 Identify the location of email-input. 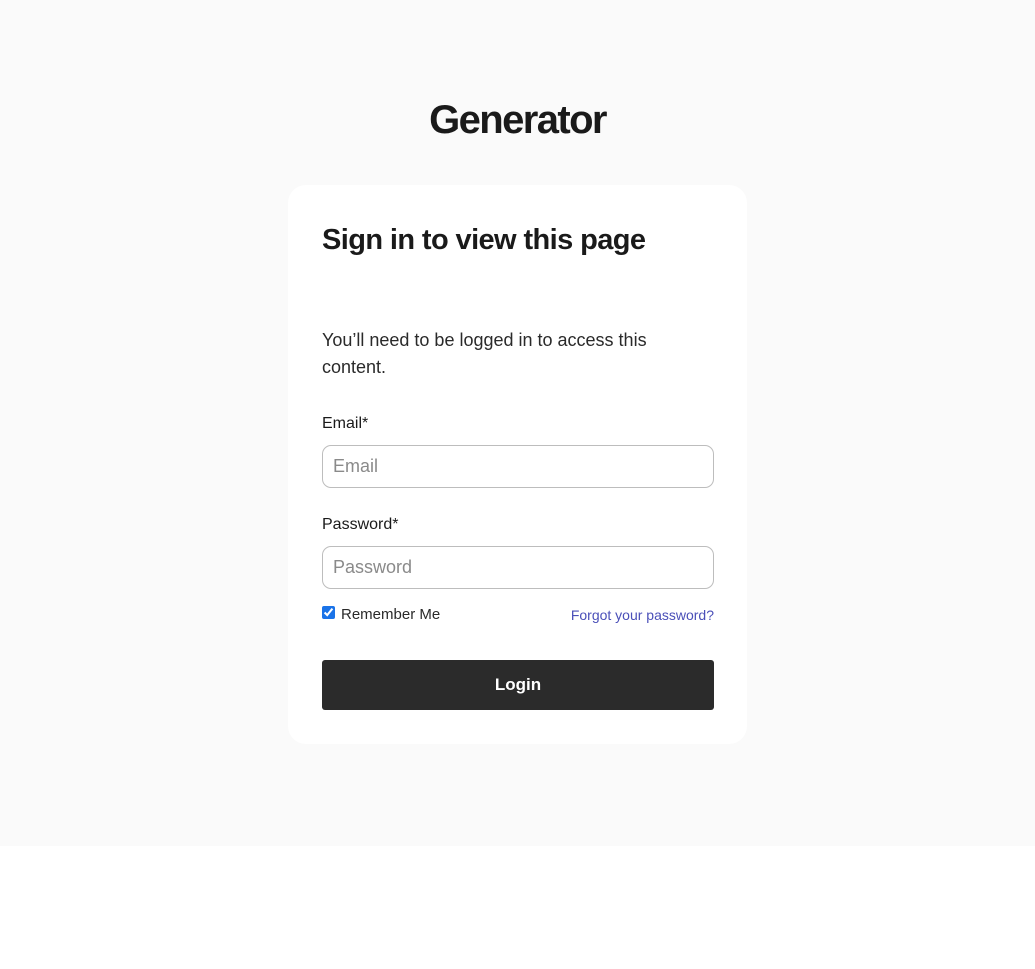
(518, 466).